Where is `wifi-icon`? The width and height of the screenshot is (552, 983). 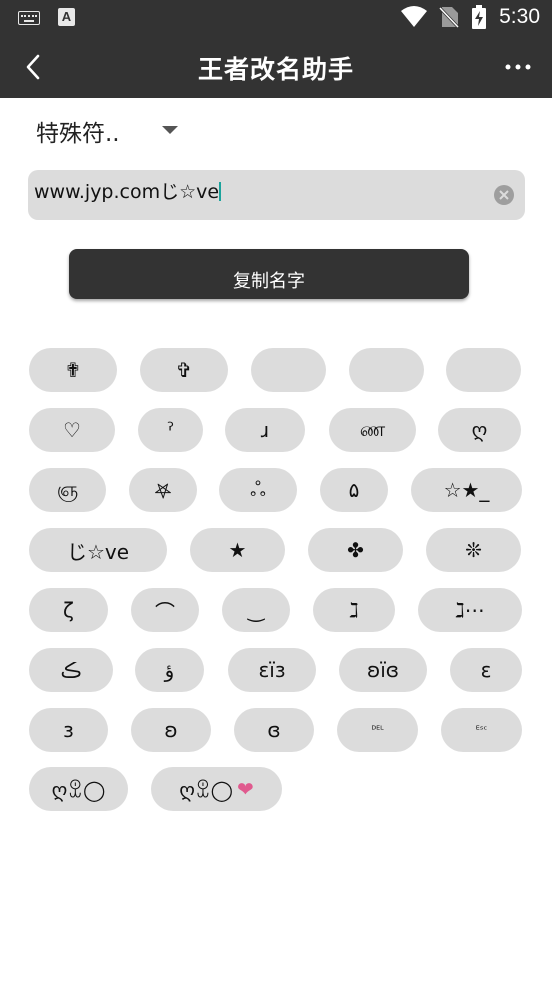
wifi-icon is located at coordinates (414, 16).